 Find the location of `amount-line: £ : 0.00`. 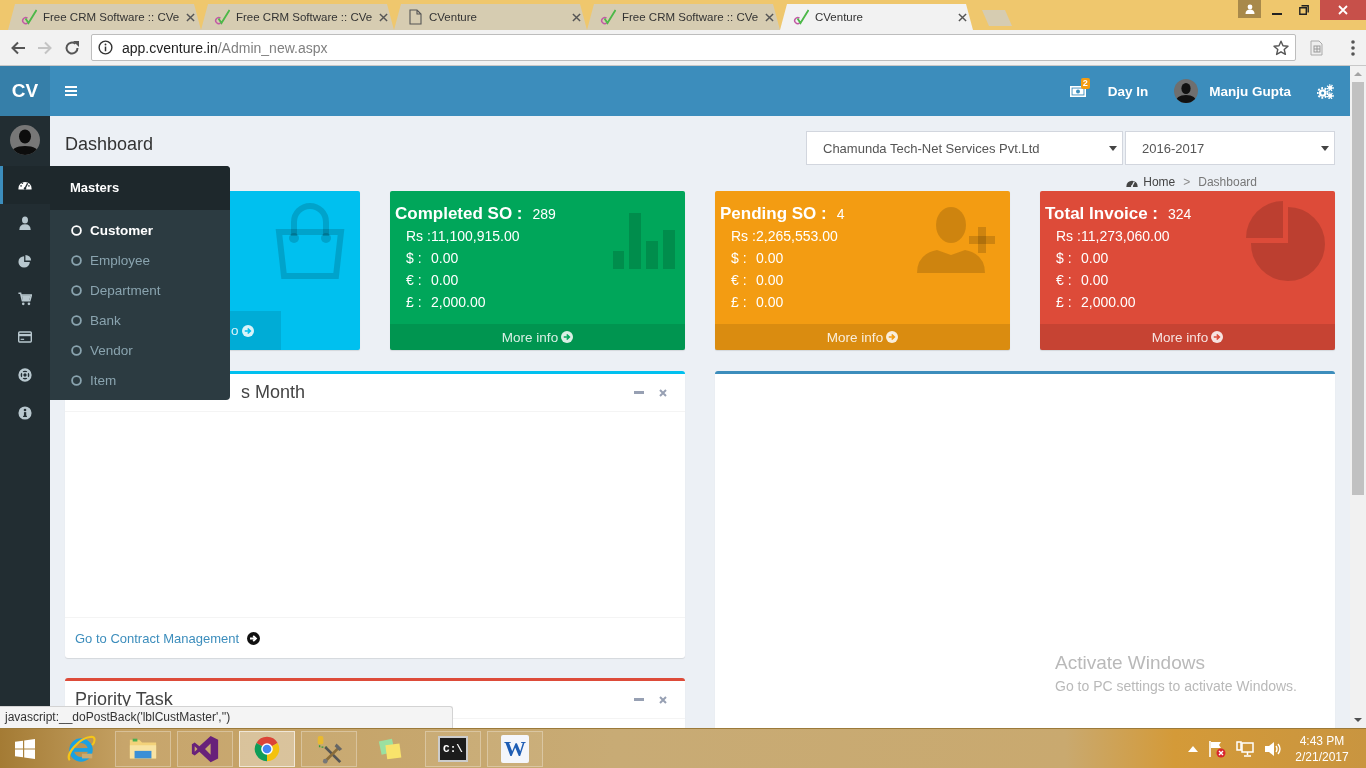

amount-line: £ : 0.00 is located at coordinates (757, 302).